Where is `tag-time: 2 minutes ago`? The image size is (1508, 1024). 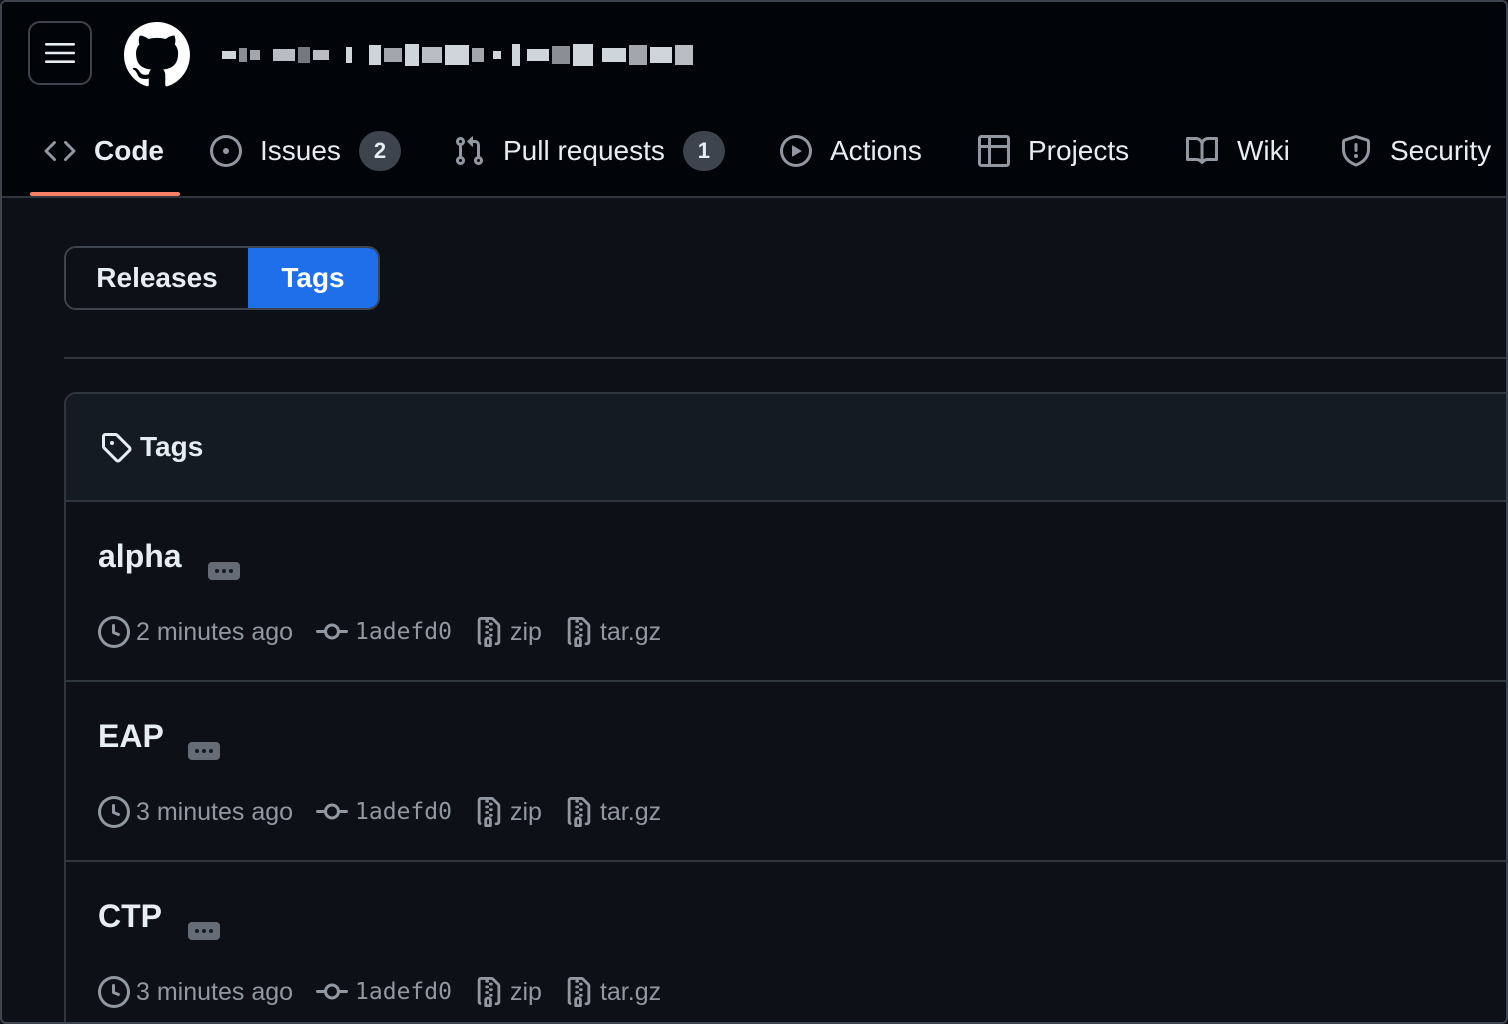
tag-time: 2 minutes ago is located at coordinates (195, 632).